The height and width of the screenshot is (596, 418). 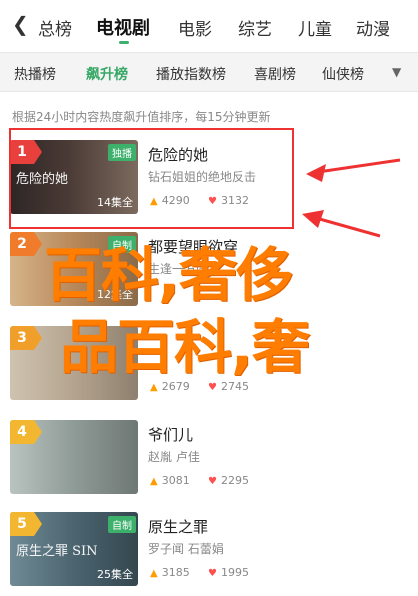 I want to click on sub-nav: 热播榜 飙升榜 播放指数榜 喜剧榜 仙侠榜 ▼, so click(x=209, y=72).